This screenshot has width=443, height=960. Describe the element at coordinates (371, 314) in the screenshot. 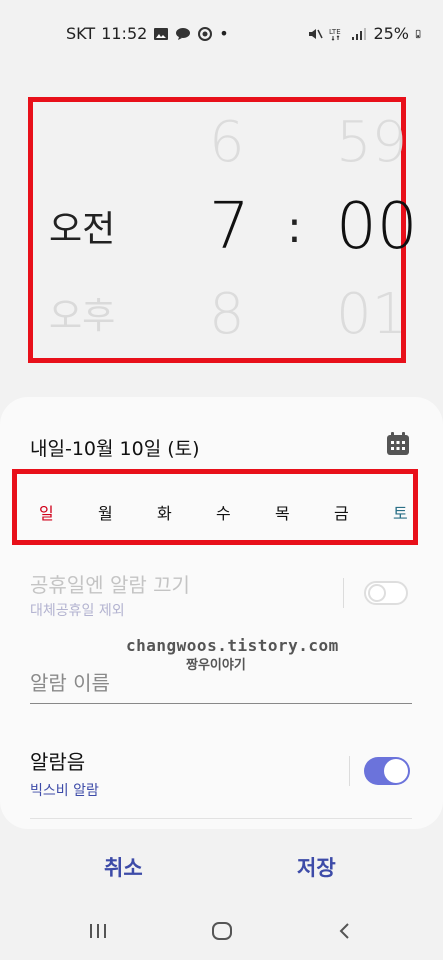

I see `minute-next: 01` at that location.